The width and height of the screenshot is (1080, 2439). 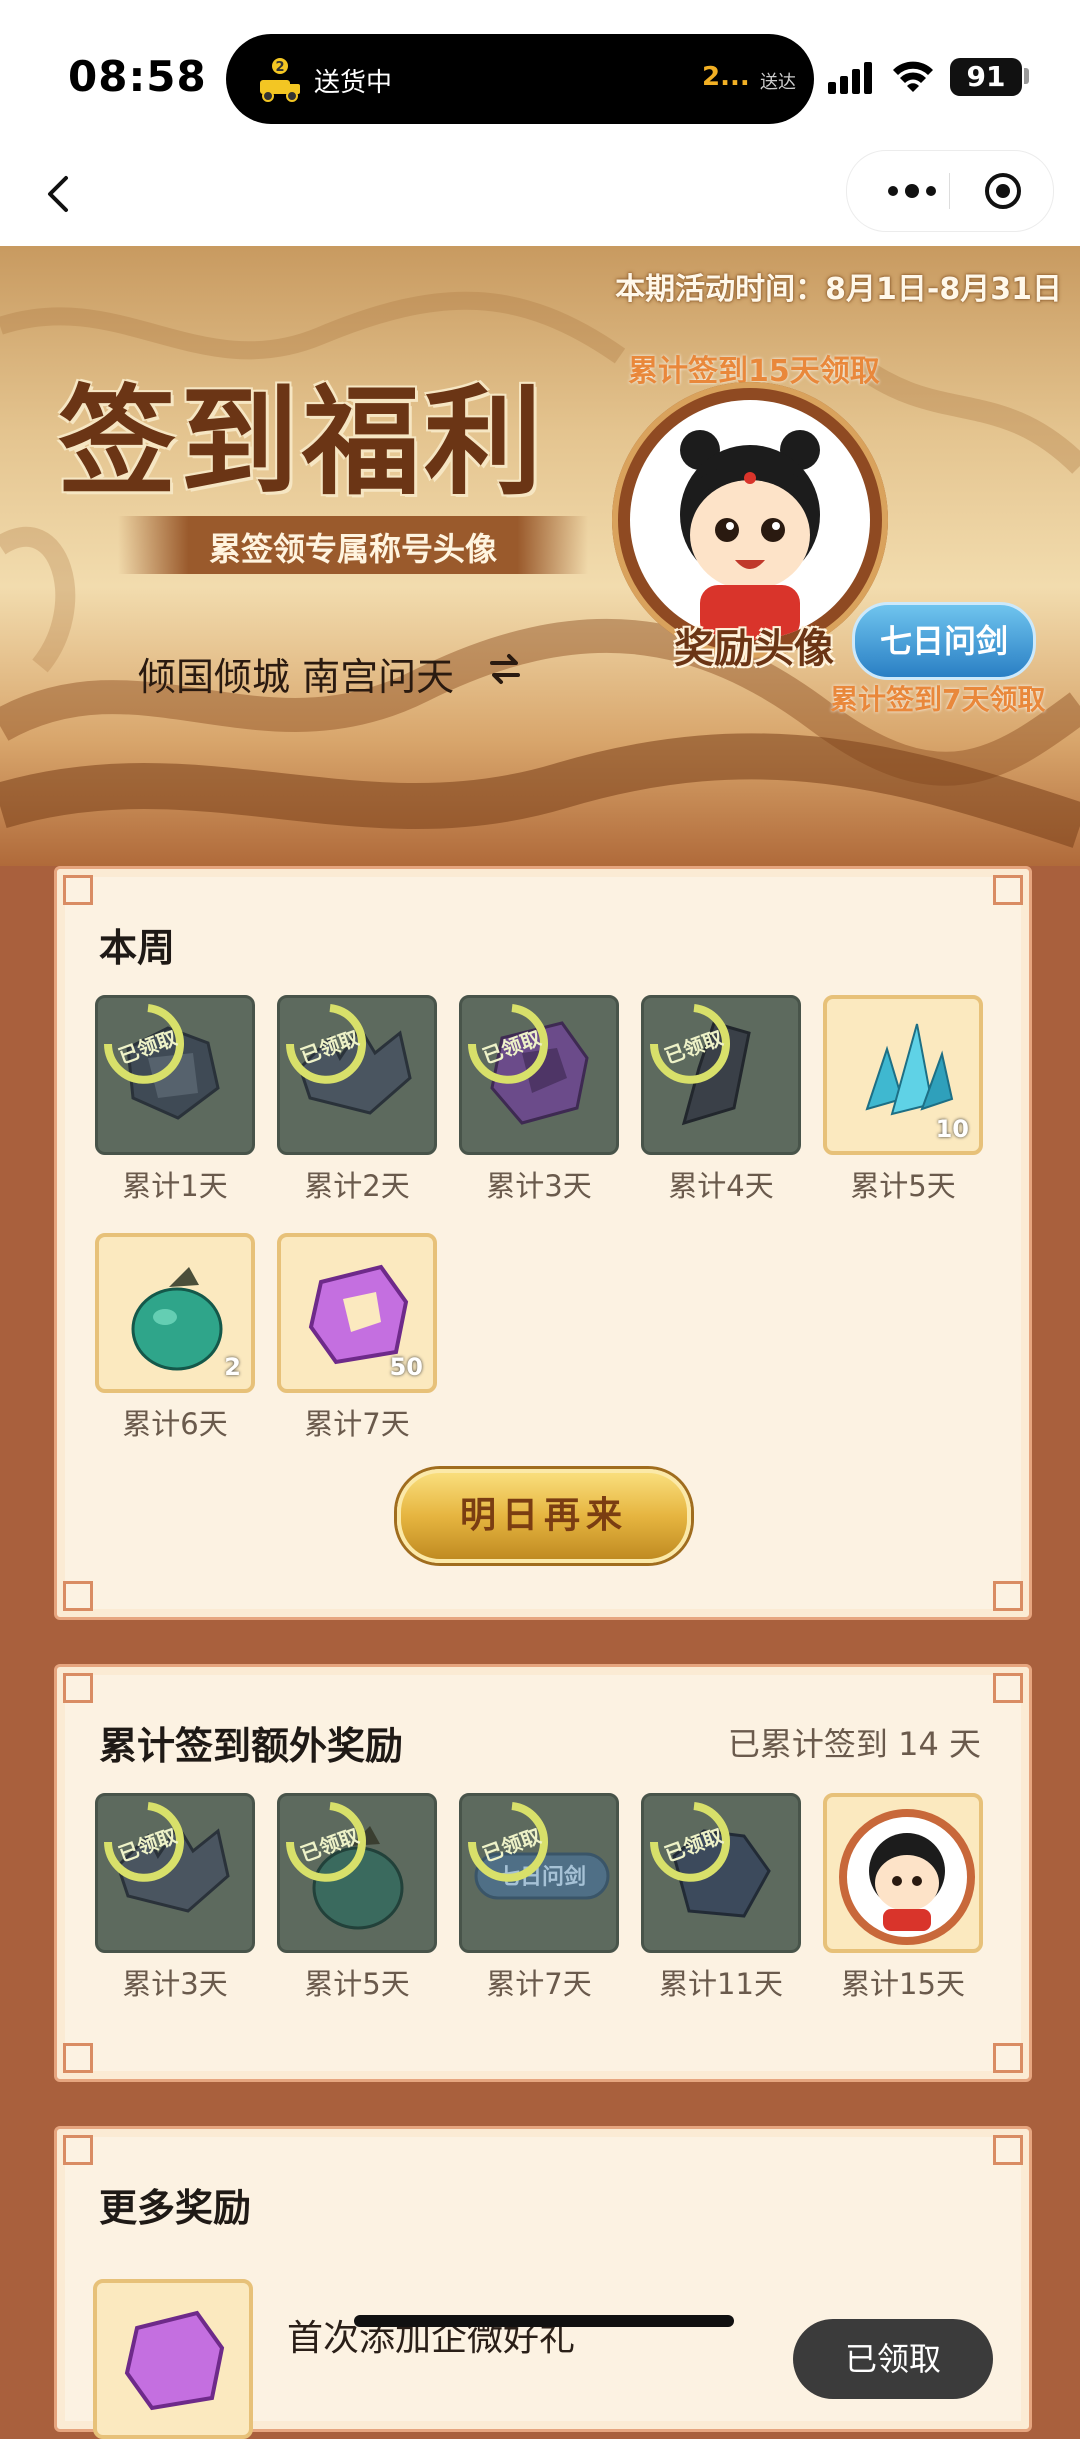 I want to click on cumulative-item-5: 已领取 累计5天, so click(x=357, y=1898).